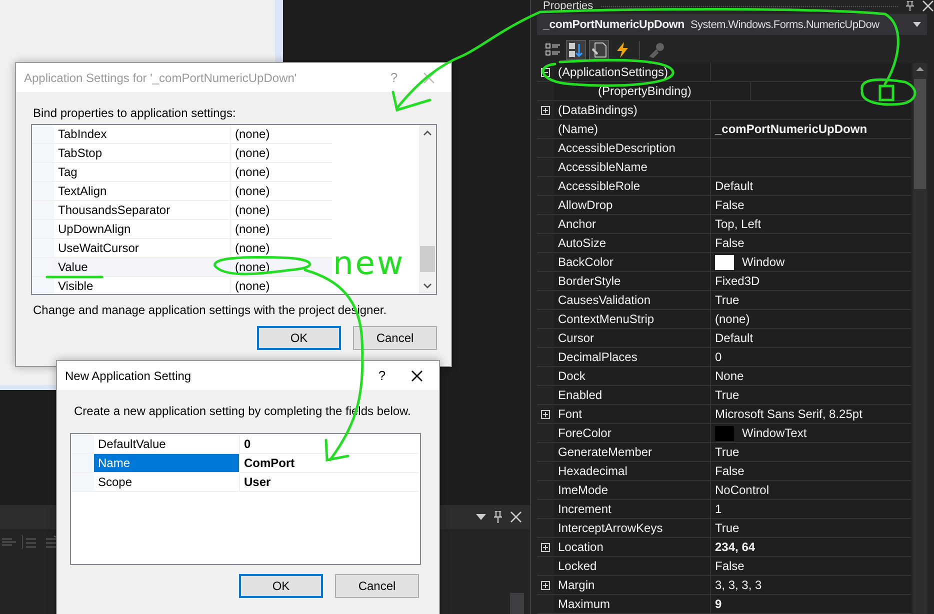 The width and height of the screenshot is (934, 614). Describe the element at coordinates (724, 490) in the screenshot. I see `property-row: ImeMode NoControl` at that location.